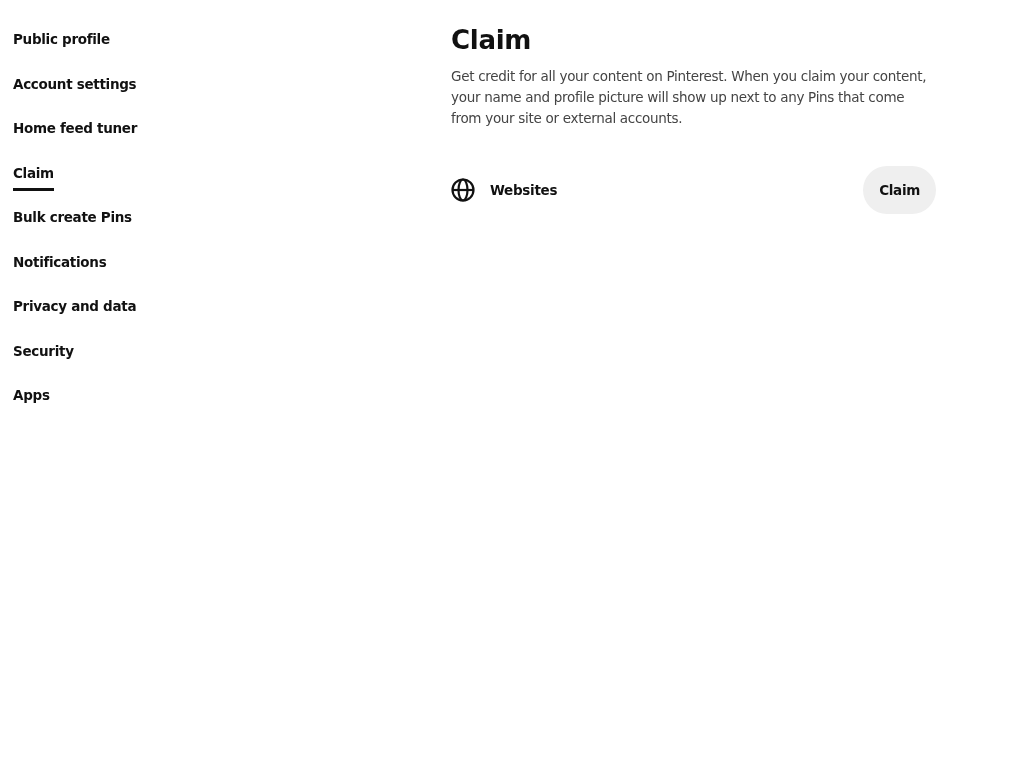 This screenshot has width=1024, height=780. What do you see at coordinates (463, 190) in the screenshot?
I see `globe-icon` at bounding box center [463, 190].